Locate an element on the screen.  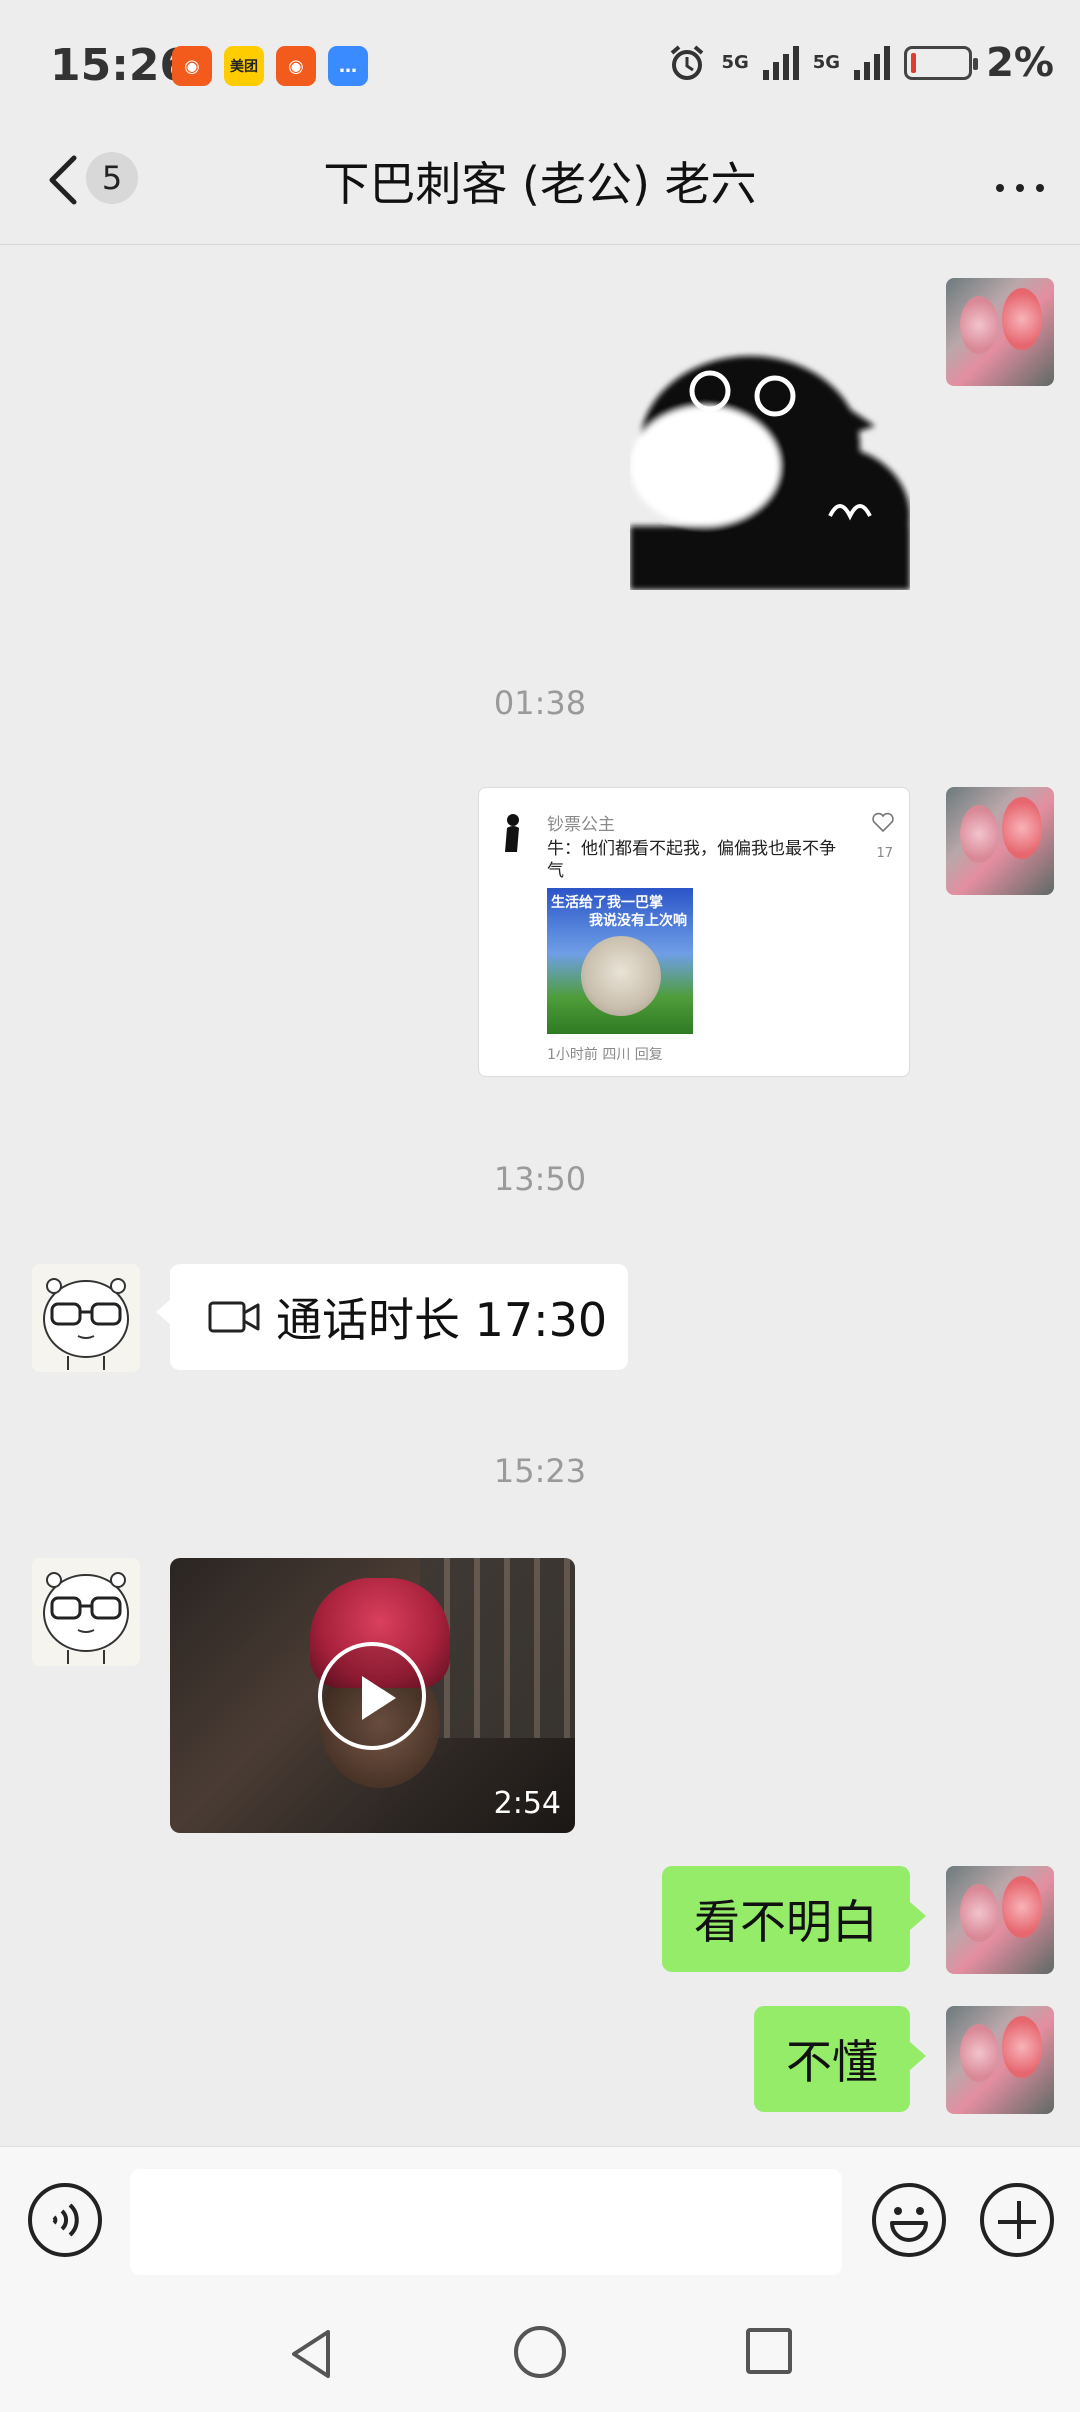
voice-input-button is located at coordinates (65, 2220).